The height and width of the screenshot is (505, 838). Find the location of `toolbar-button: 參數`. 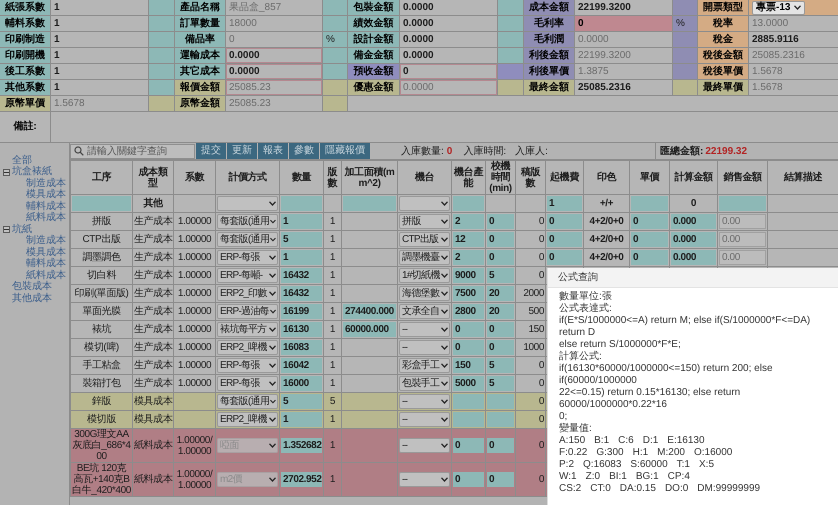

toolbar-button: 參數 is located at coordinates (304, 151).